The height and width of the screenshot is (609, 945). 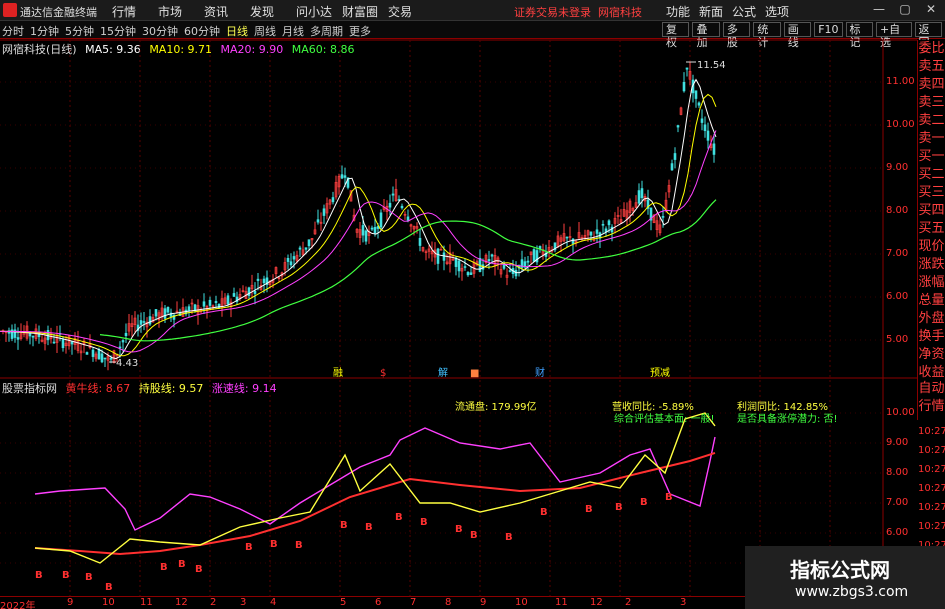 What do you see at coordinates (683, 602) in the screenshot?
I see `x-label-17: 3` at bounding box center [683, 602].